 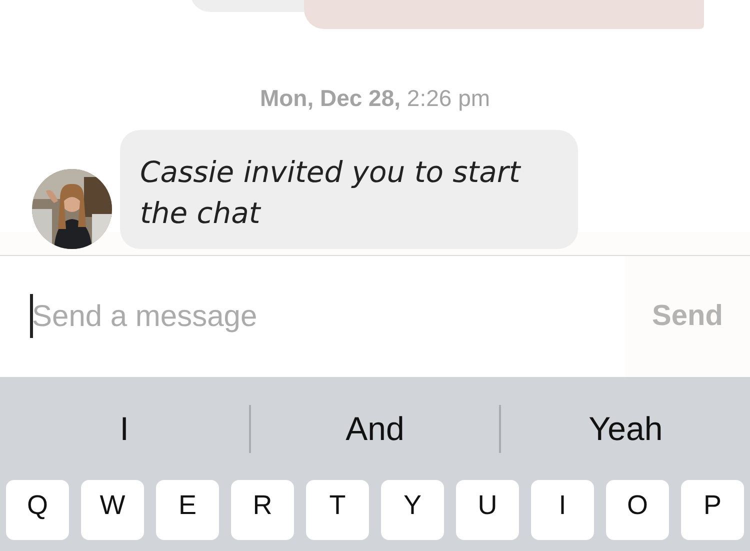 What do you see at coordinates (187, 510) in the screenshot?
I see `keyboard-key: E` at bounding box center [187, 510].